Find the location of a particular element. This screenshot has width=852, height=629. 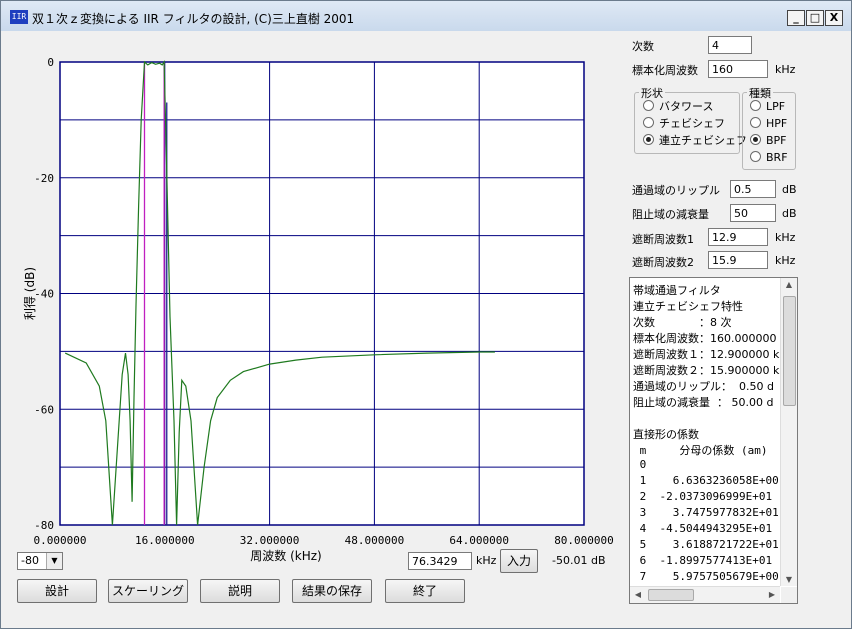

chevron-down-icon: ▼ is located at coordinates (54, 561).